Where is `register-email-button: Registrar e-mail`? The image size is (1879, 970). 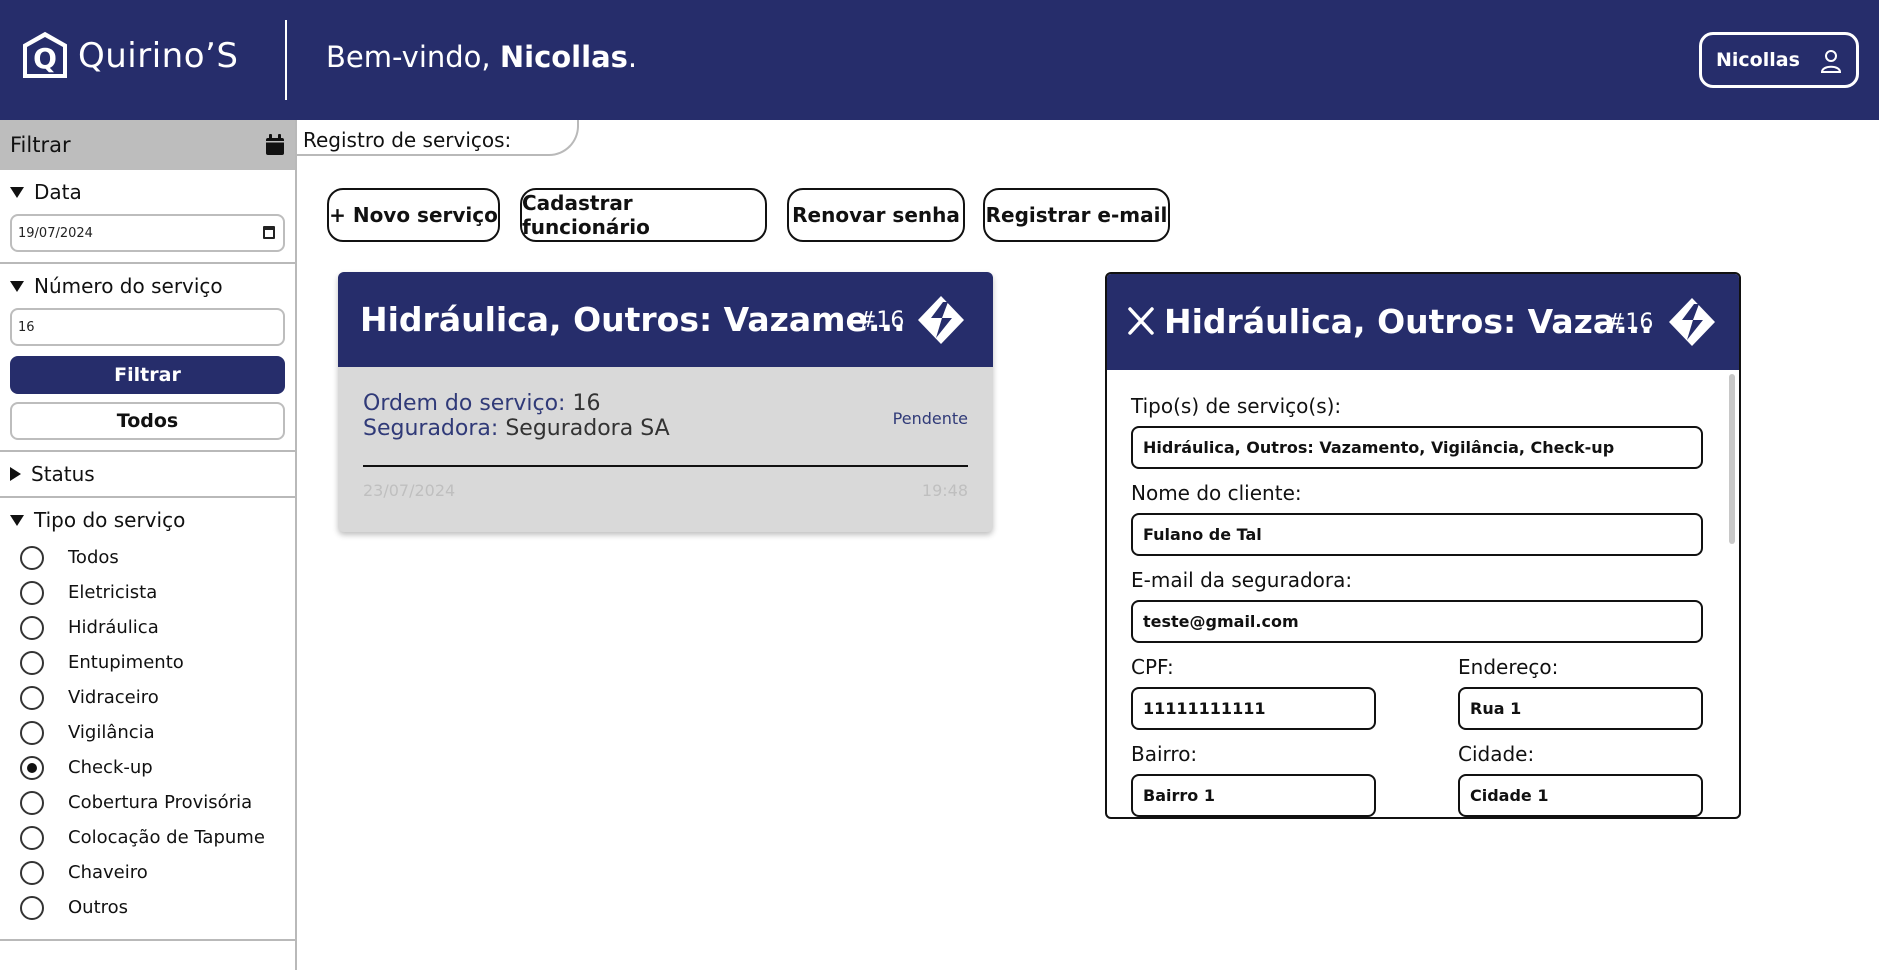
register-email-button: Registrar e-mail is located at coordinates (1076, 215).